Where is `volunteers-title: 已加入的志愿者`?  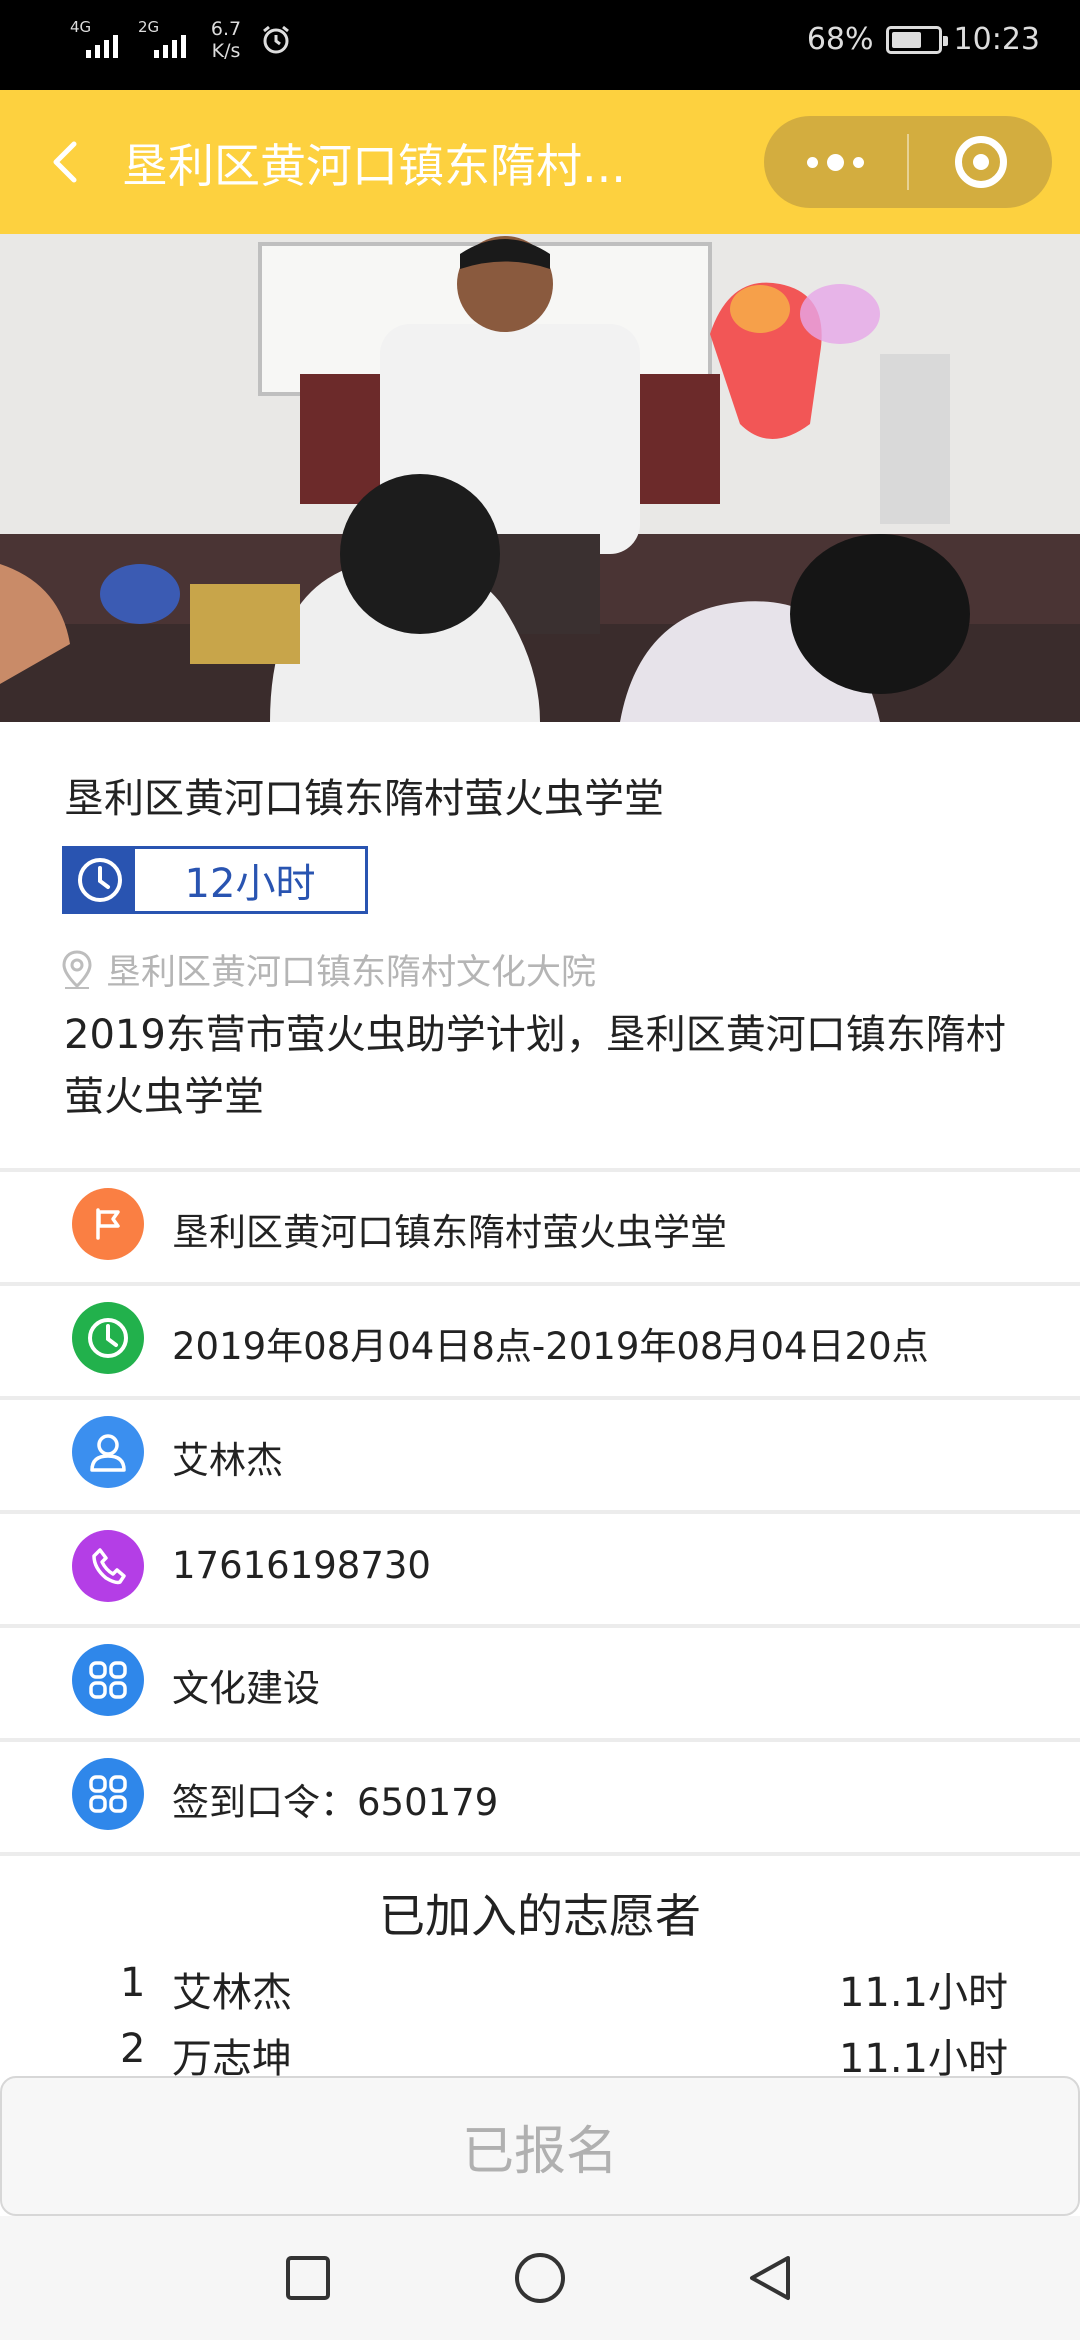
volunteers-title: 已加入的志愿者 is located at coordinates (540, 1916).